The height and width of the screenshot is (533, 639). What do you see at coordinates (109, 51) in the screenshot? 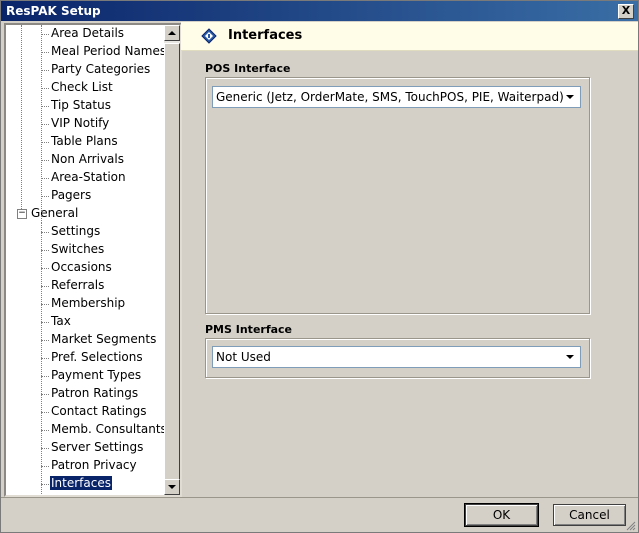
I see `tree-item-label: Meal Period Names` at bounding box center [109, 51].